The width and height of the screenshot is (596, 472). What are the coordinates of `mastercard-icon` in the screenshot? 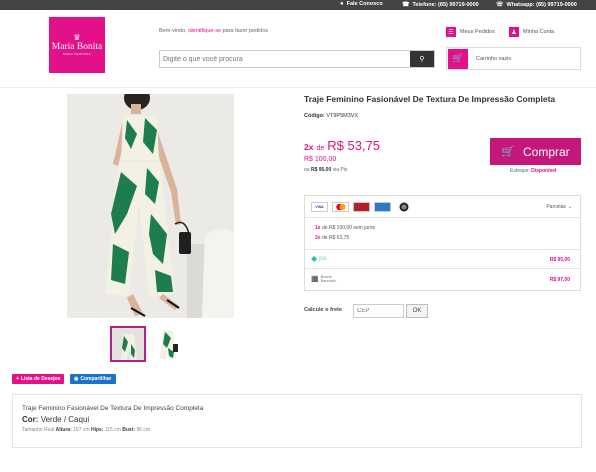 It's located at (340, 207).